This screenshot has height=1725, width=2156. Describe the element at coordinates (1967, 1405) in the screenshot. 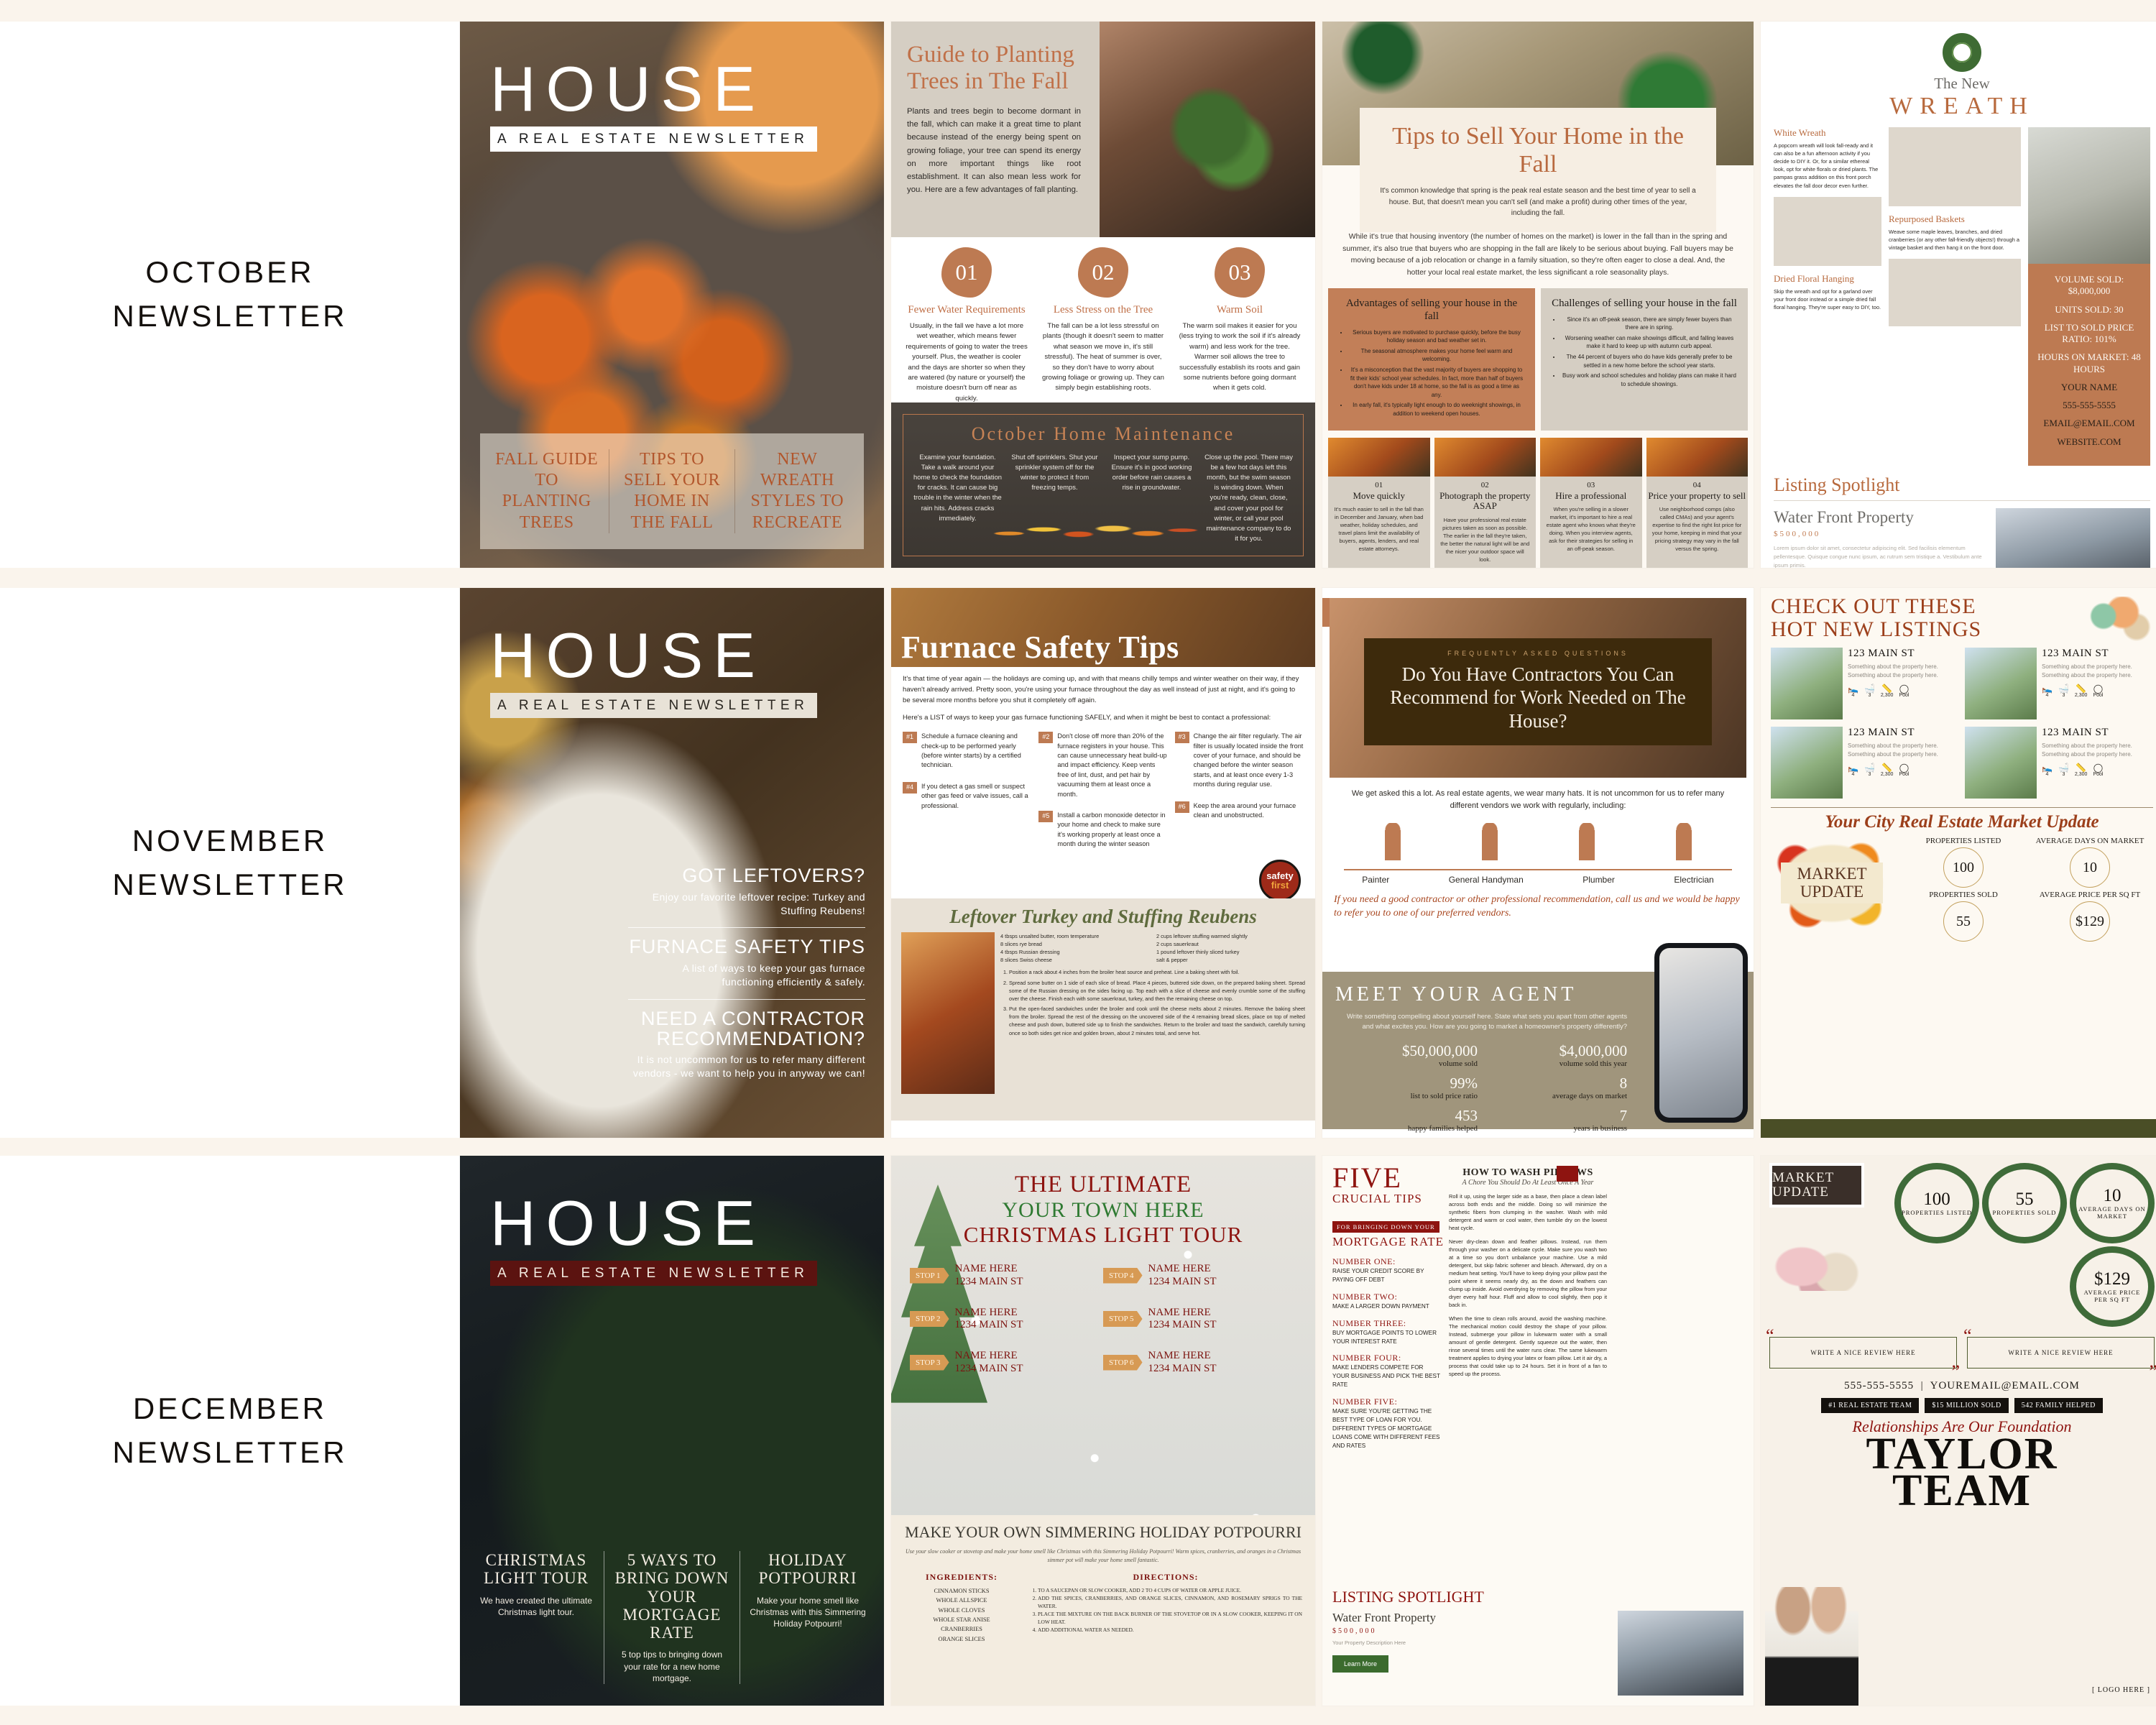

I see `team-badge: $15 MILLION SOLD` at that location.